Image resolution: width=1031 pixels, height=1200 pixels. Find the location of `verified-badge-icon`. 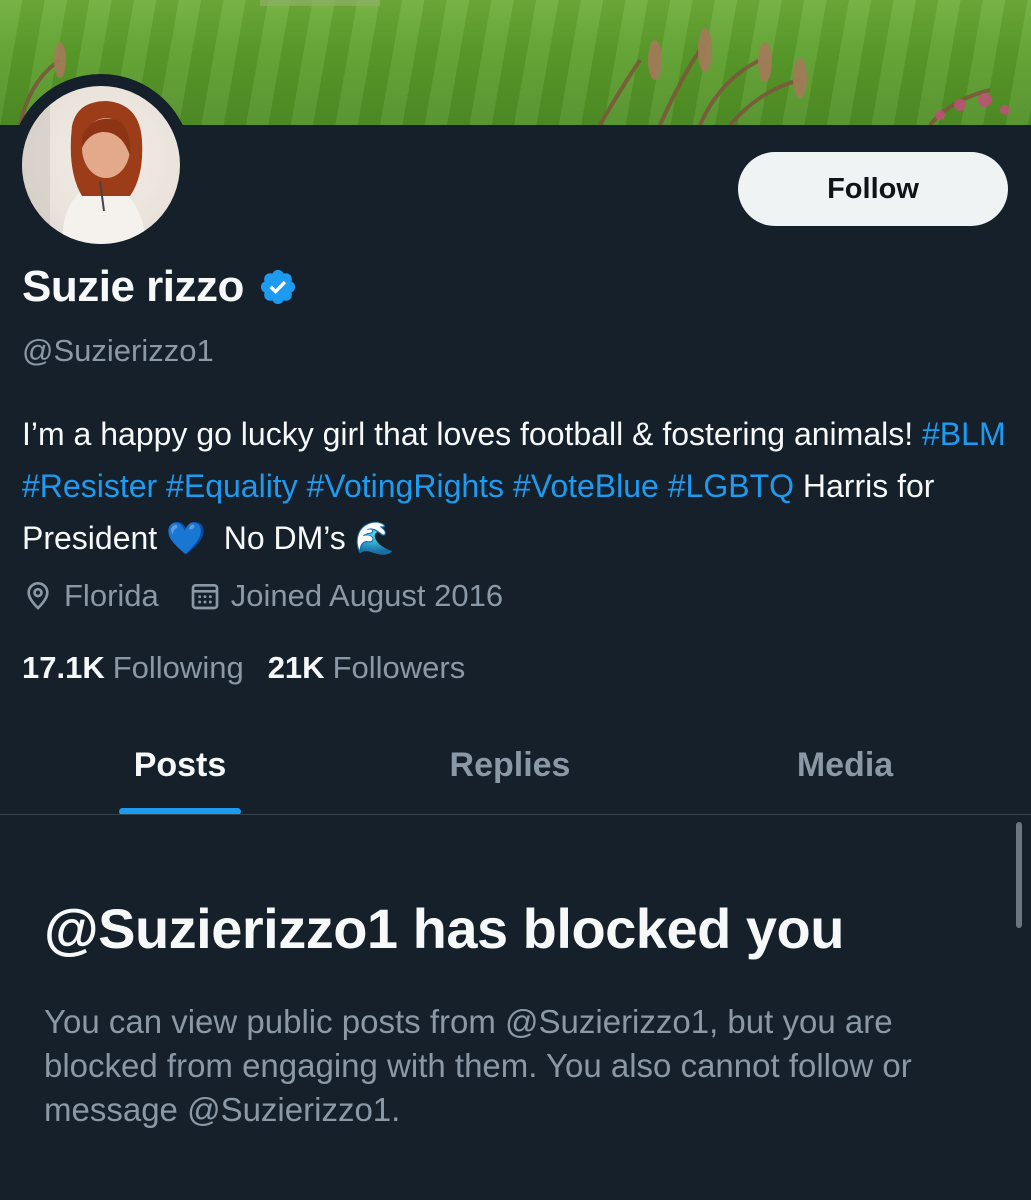

verified-badge-icon is located at coordinates (278, 287).